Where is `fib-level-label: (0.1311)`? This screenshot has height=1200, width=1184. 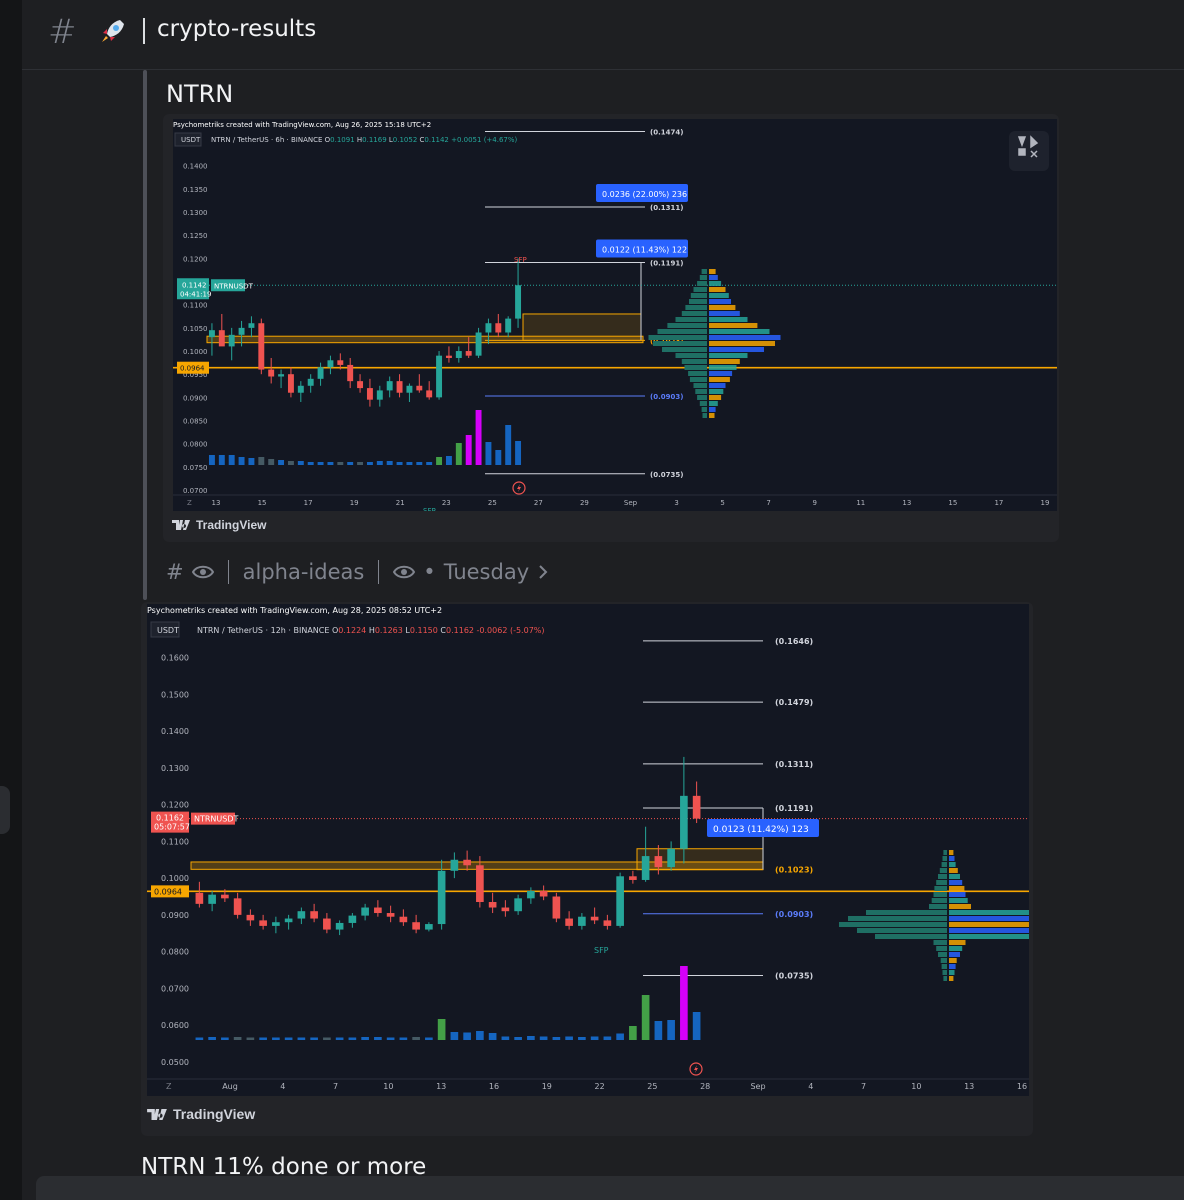 fib-level-label: (0.1311) is located at coordinates (666, 208).